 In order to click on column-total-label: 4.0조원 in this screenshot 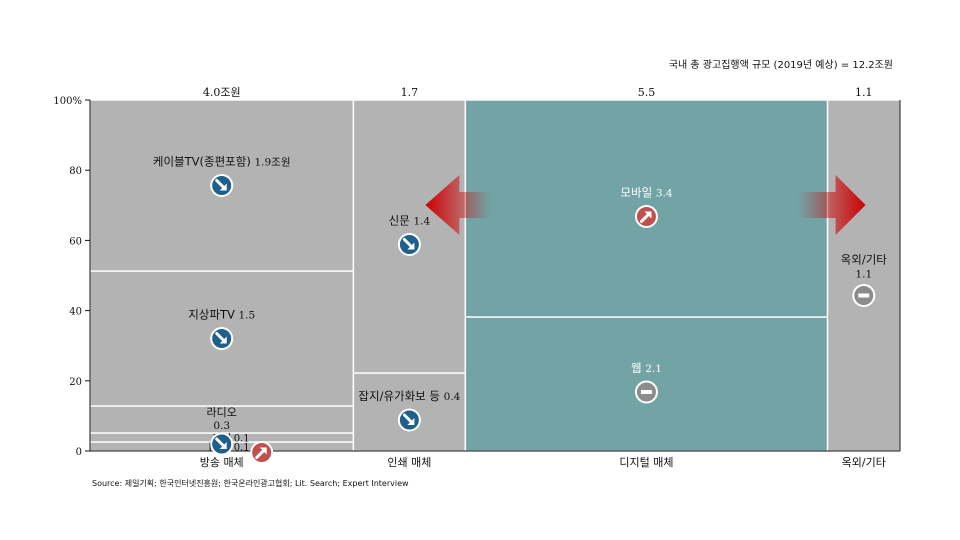, I will do `click(222, 92)`.